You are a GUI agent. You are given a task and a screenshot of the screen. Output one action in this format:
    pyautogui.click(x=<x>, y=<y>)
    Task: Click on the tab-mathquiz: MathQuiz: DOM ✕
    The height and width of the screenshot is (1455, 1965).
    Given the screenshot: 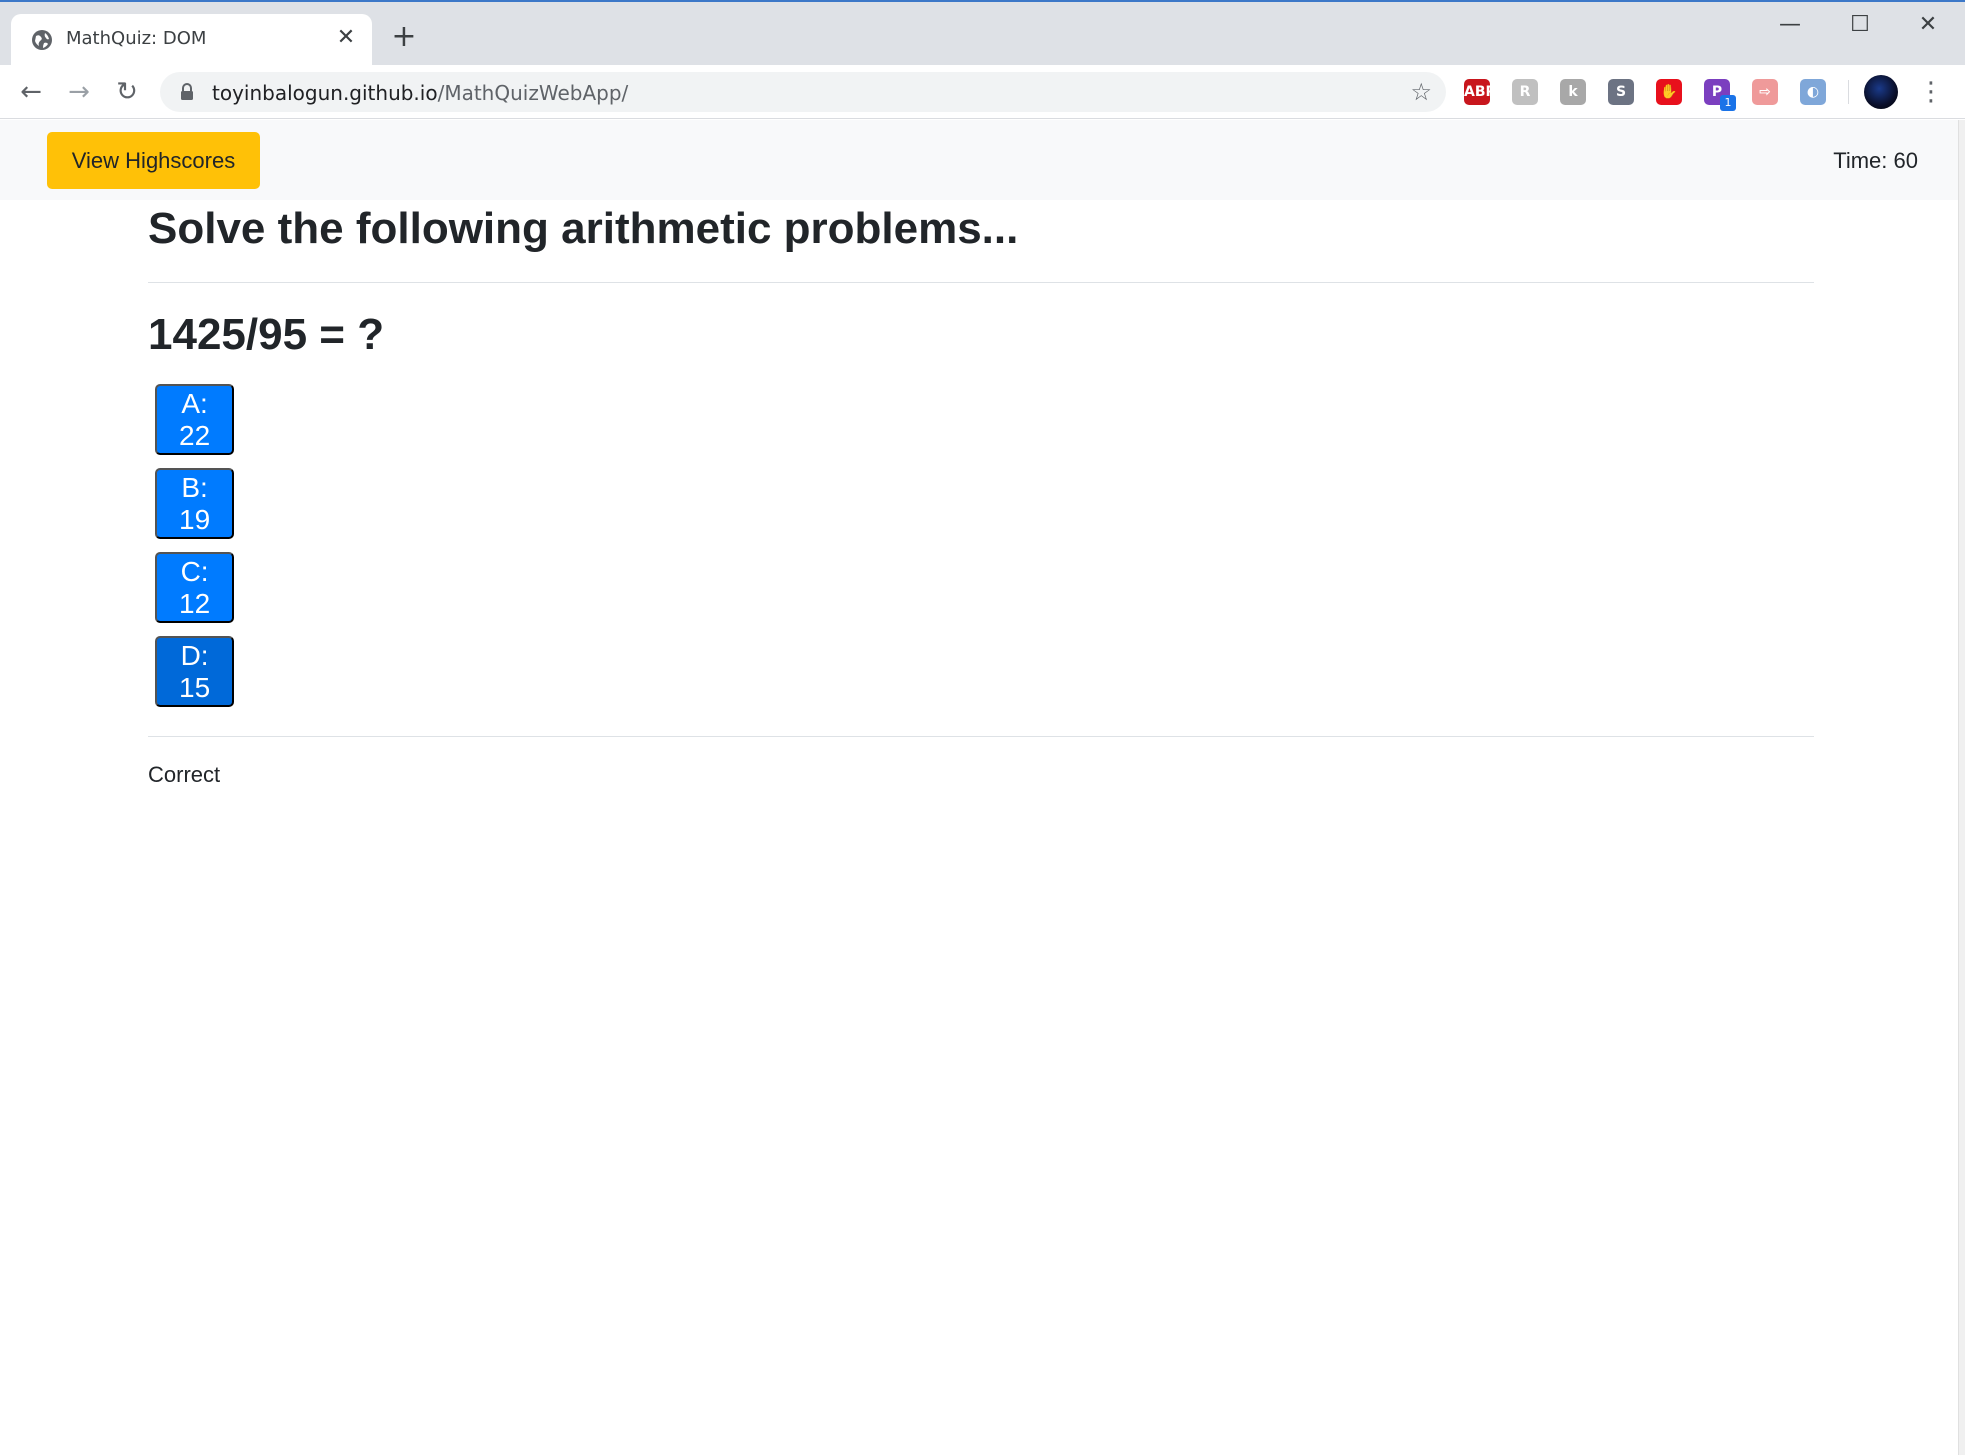 What is the action you would take?
    pyautogui.click(x=191, y=40)
    